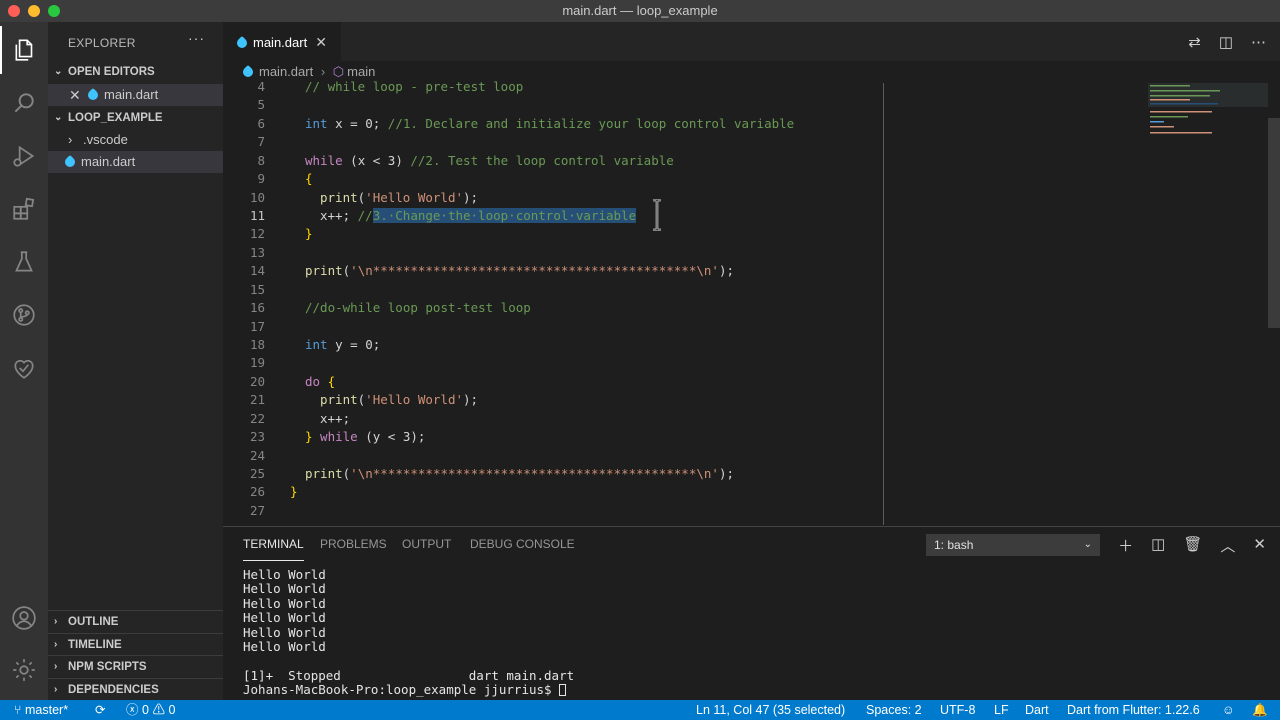 This screenshot has width=1280, height=720. Describe the element at coordinates (135, 118) in the screenshot. I see `loop-example-folder-section: ⌄ LOOP_EXAMPLE` at that location.